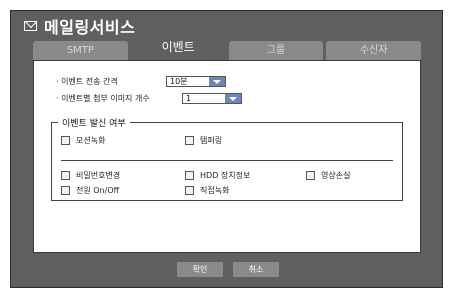 The width and height of the screenshot is (453, 298). I want to click on attach-count-row: · 이벤트별 첨부 이미지 개수 1, so click(149, 98).